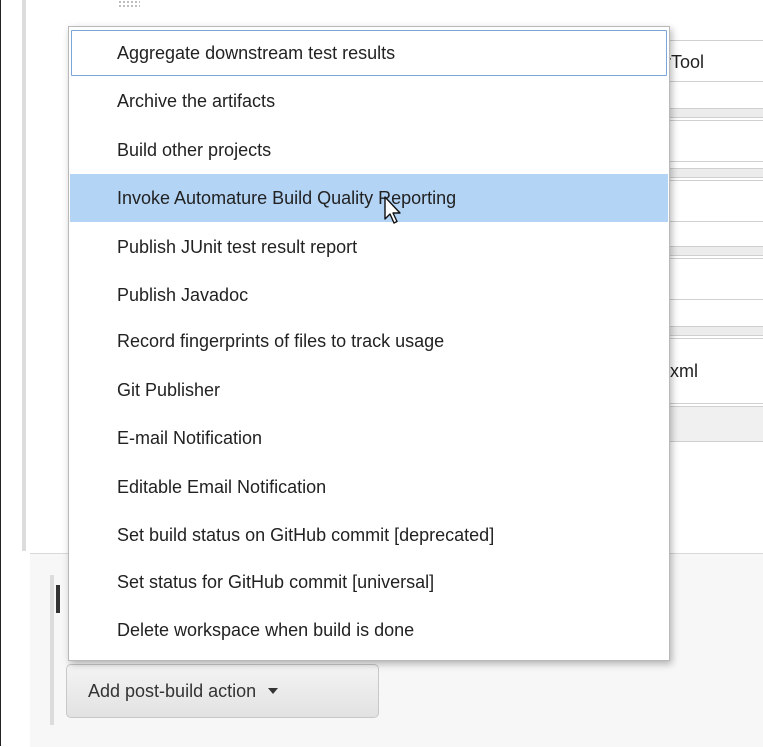 This screenshot has height=747, width=763. I want to click on menu-item-archive-the-artifacts: Archive the artifacts, so click(369, 101).